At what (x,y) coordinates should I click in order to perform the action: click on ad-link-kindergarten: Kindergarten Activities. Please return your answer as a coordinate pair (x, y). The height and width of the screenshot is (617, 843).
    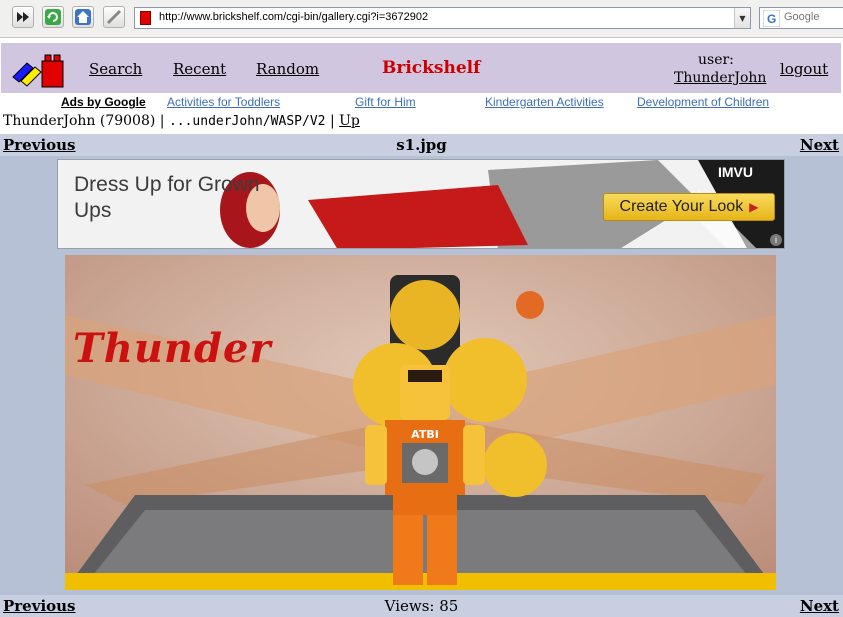
    Looking at the image, I should click on (544, 102).